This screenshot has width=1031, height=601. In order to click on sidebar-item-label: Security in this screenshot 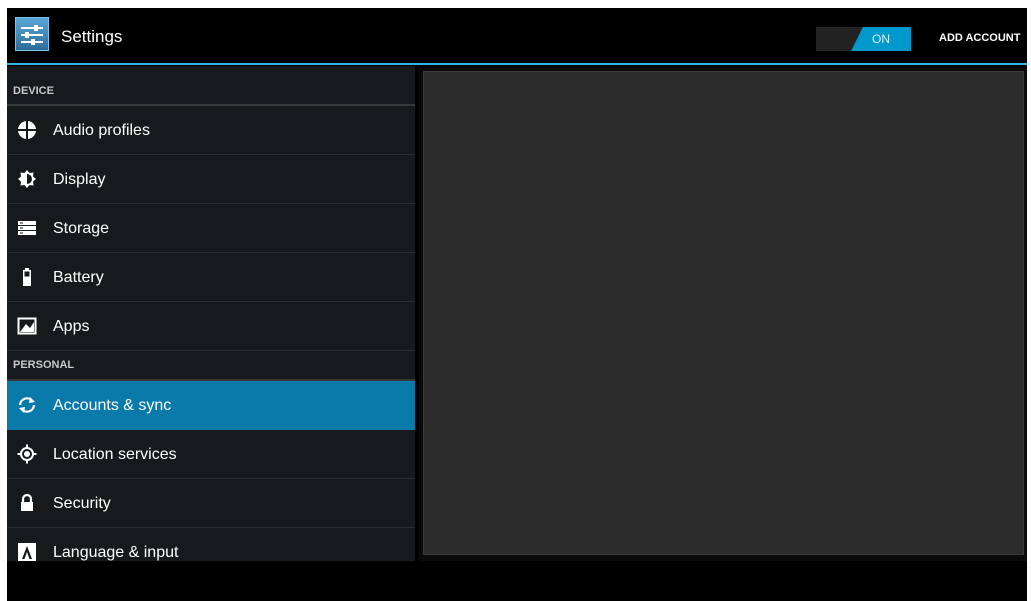, I will do `click(82, 503)`.